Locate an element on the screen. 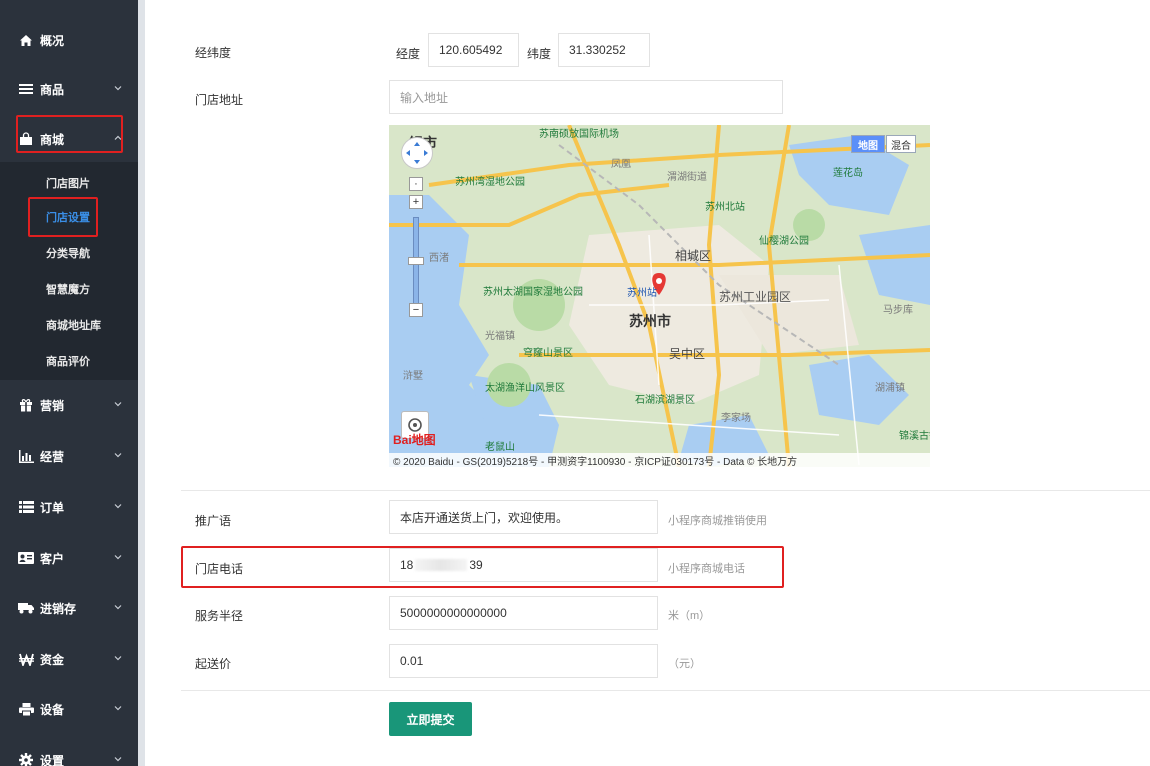 The height and width of the screenshot is (766, 1150). min-price-input: 0.01 is located at coordinates (523, 661).